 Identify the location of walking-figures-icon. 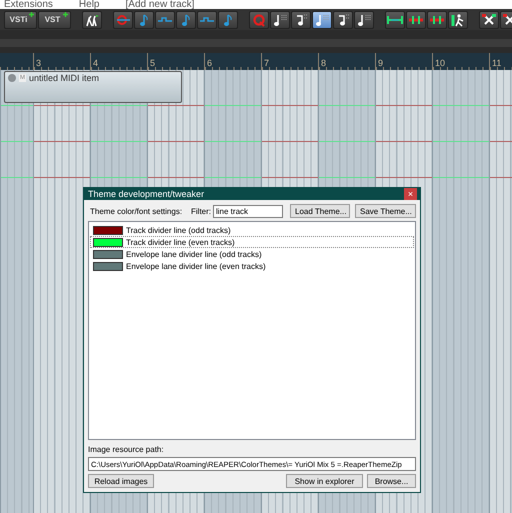
(92, 19).